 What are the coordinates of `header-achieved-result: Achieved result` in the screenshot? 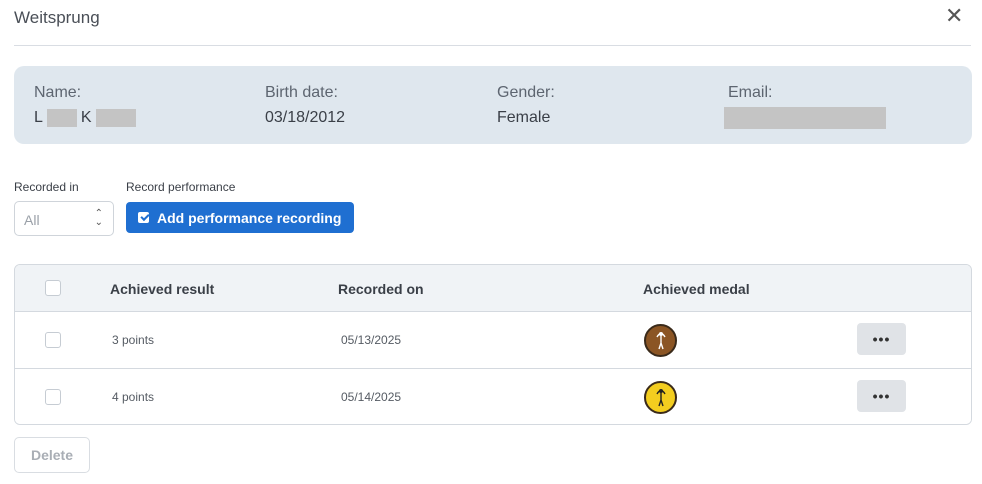 It's located at (162, 289).